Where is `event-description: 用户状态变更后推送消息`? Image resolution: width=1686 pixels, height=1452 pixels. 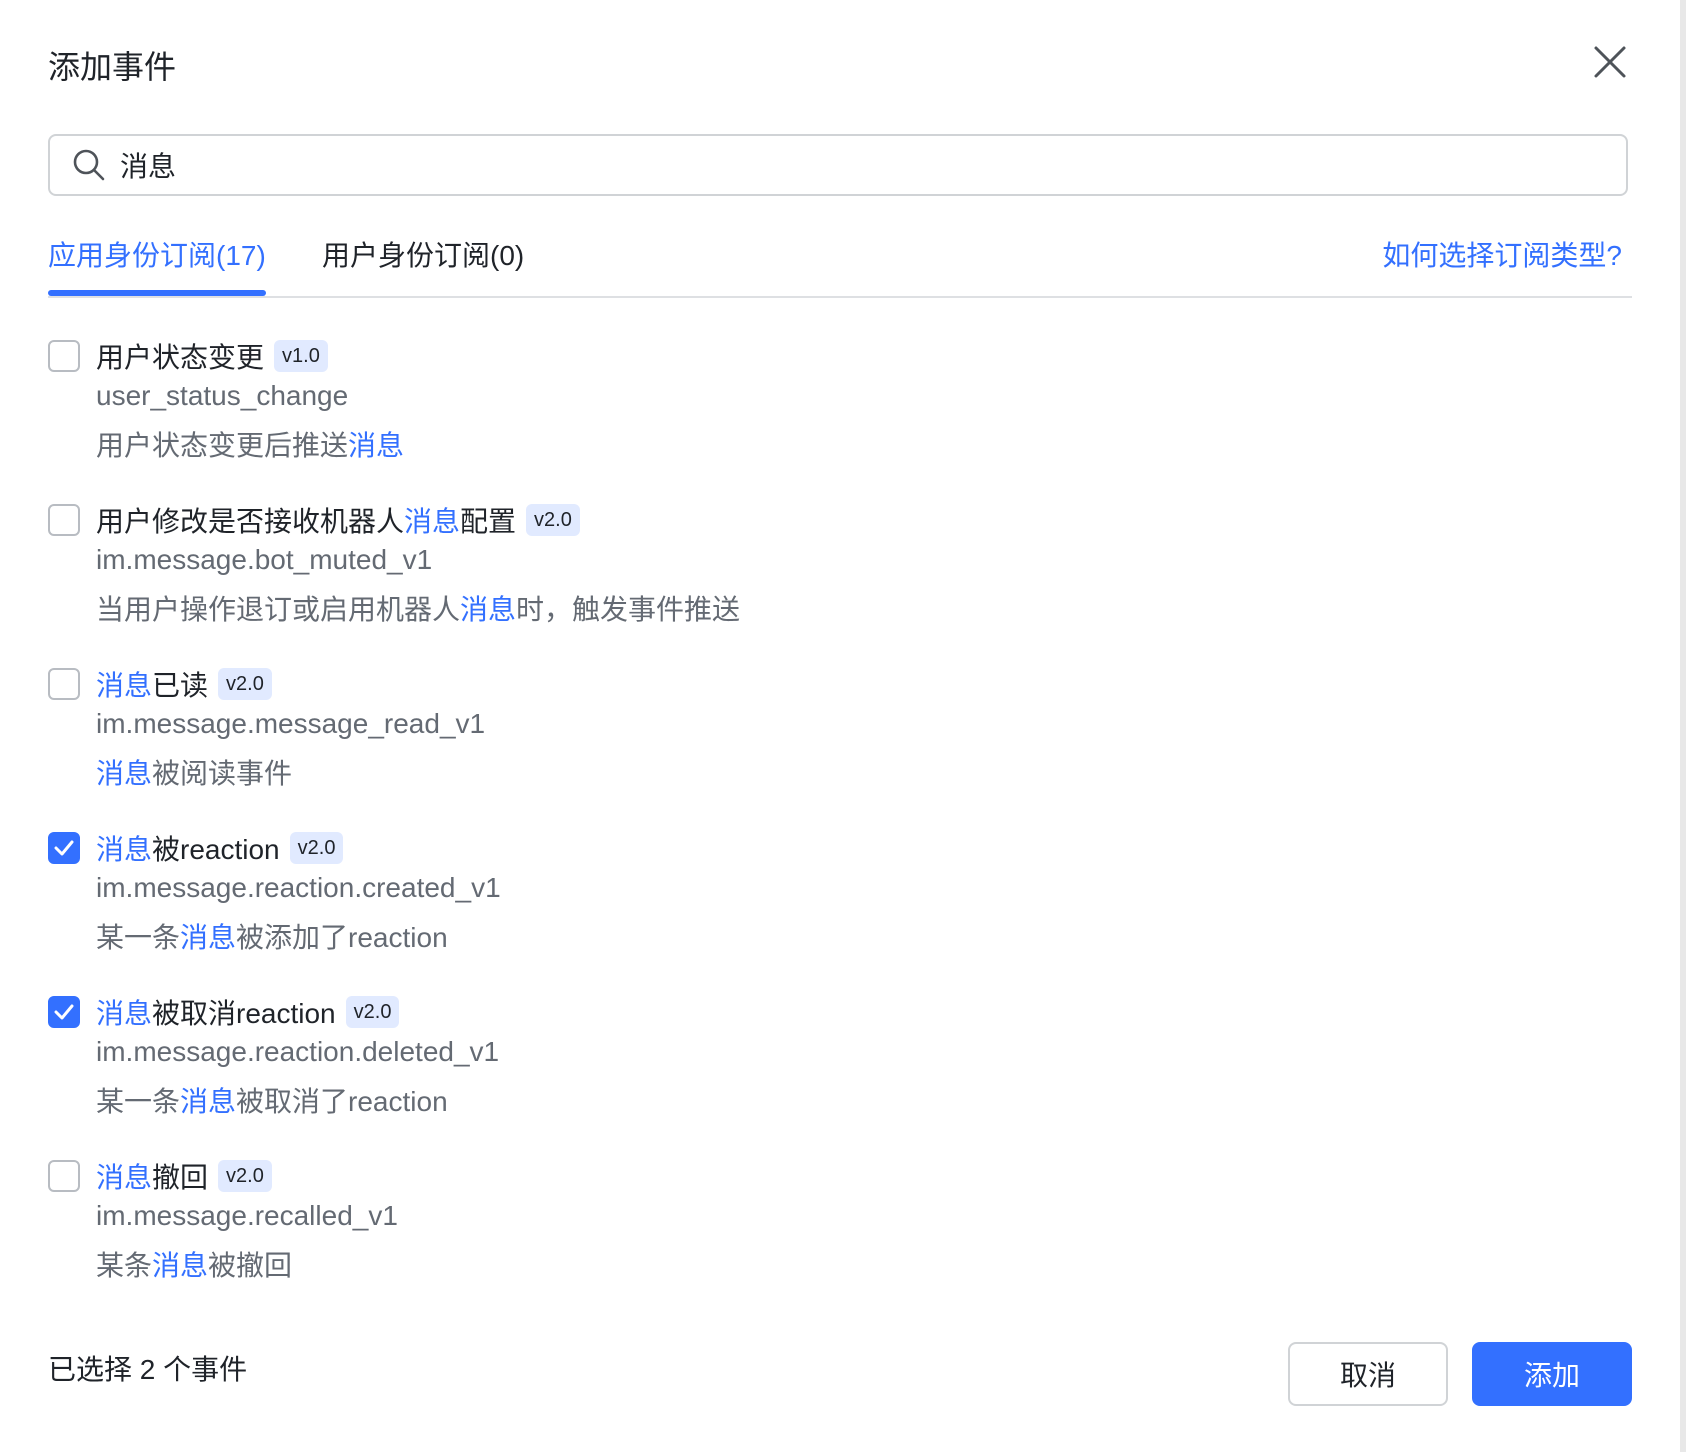 event-description: 用户状态变更后推送消息 is located at coordinates (250, 444).